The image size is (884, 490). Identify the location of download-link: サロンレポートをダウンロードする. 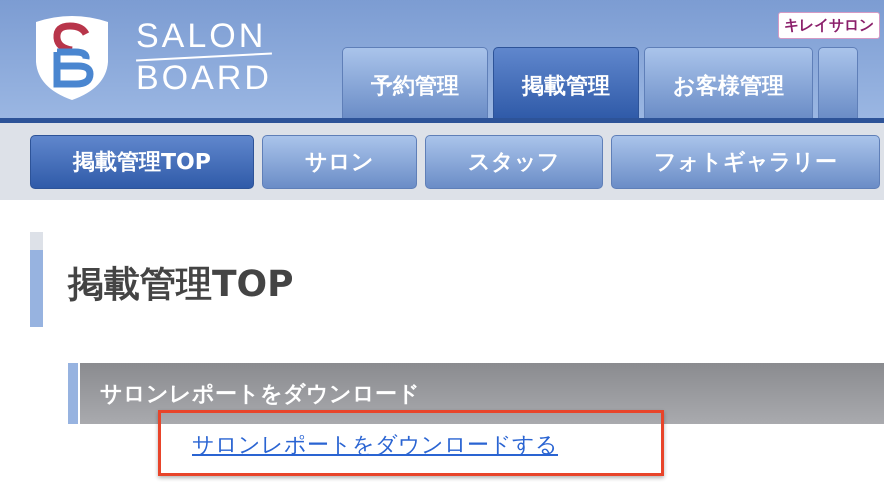
(375, 445).